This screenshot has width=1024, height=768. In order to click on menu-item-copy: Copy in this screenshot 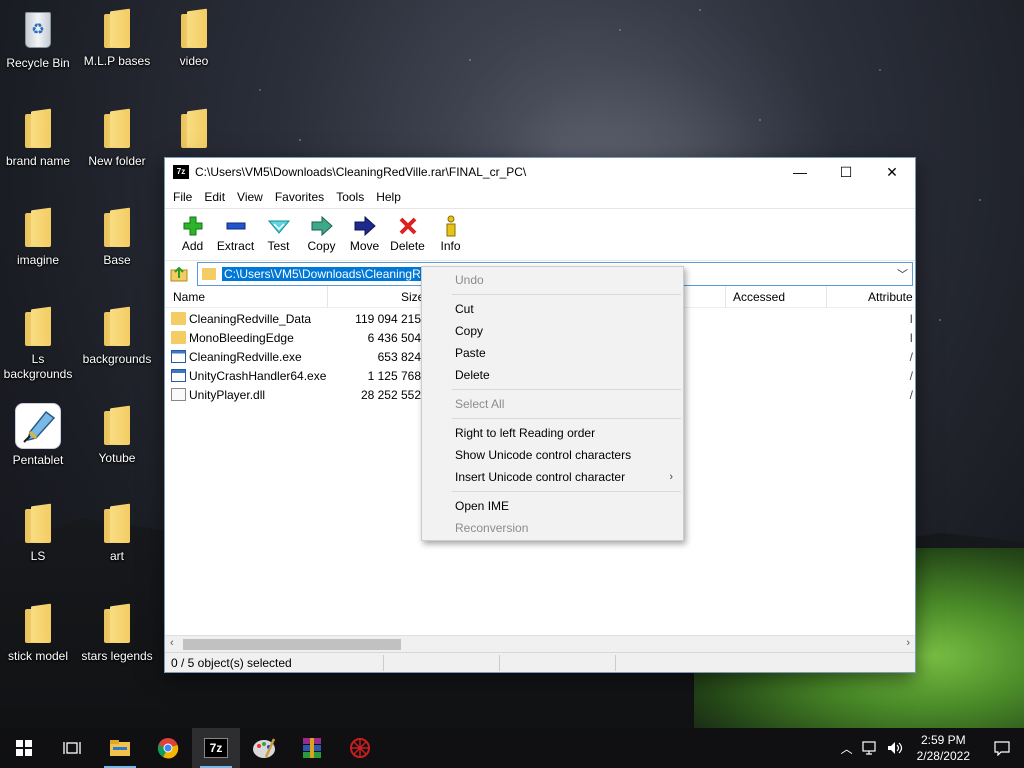, I will do `click(552, 331)`.